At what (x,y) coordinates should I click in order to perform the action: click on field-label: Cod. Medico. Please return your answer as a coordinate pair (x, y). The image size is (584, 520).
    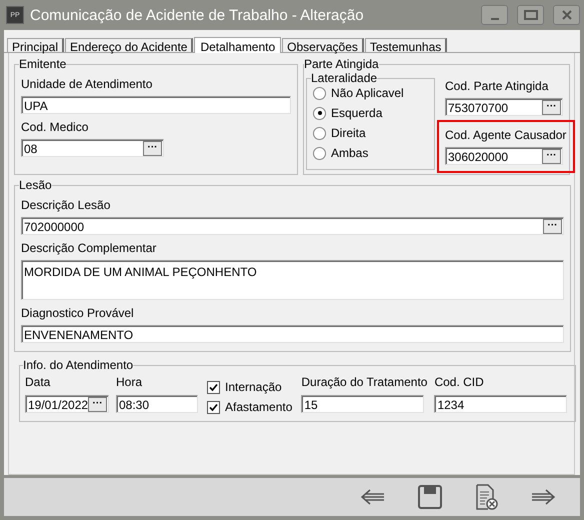
    Looking at the image, I should click on (55, 127).